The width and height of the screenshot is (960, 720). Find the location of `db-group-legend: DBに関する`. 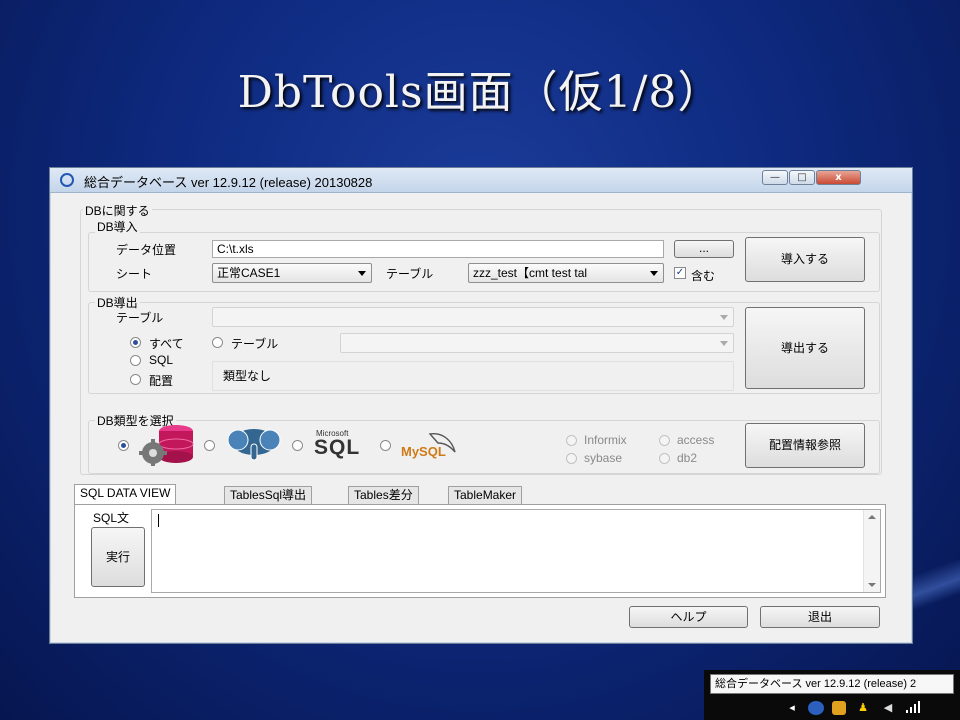

db-group-legend: DBに関する is located at coordinates (117, 210).